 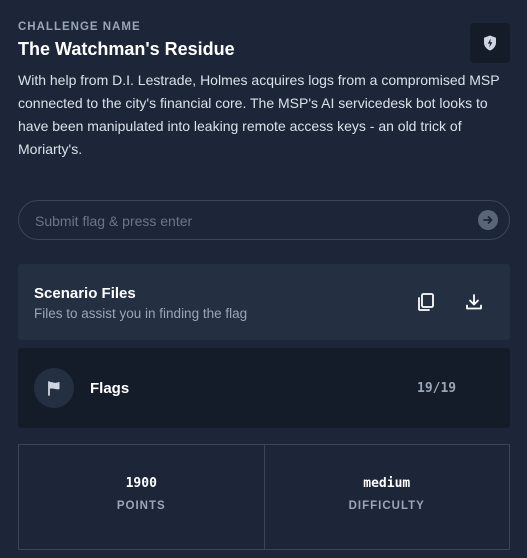 I want to click on download-icon, so click(x=474, y=302).